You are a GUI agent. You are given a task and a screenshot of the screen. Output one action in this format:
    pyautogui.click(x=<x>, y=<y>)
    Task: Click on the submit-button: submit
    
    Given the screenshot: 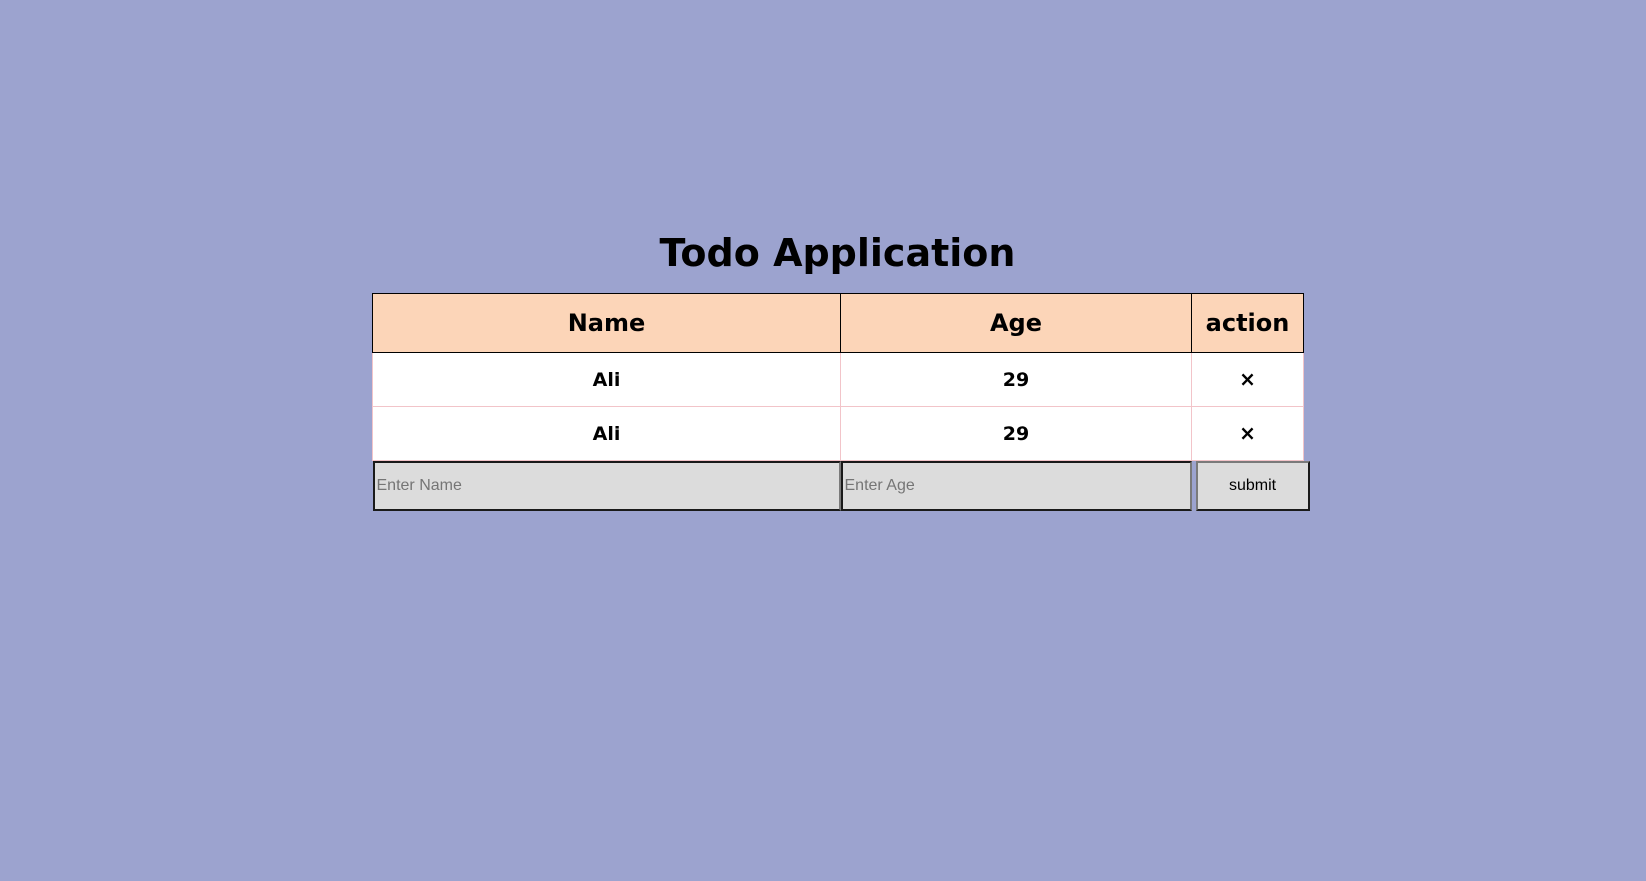 What is the action you would take?
    pyautogui.click(x=1252, y=486)
    